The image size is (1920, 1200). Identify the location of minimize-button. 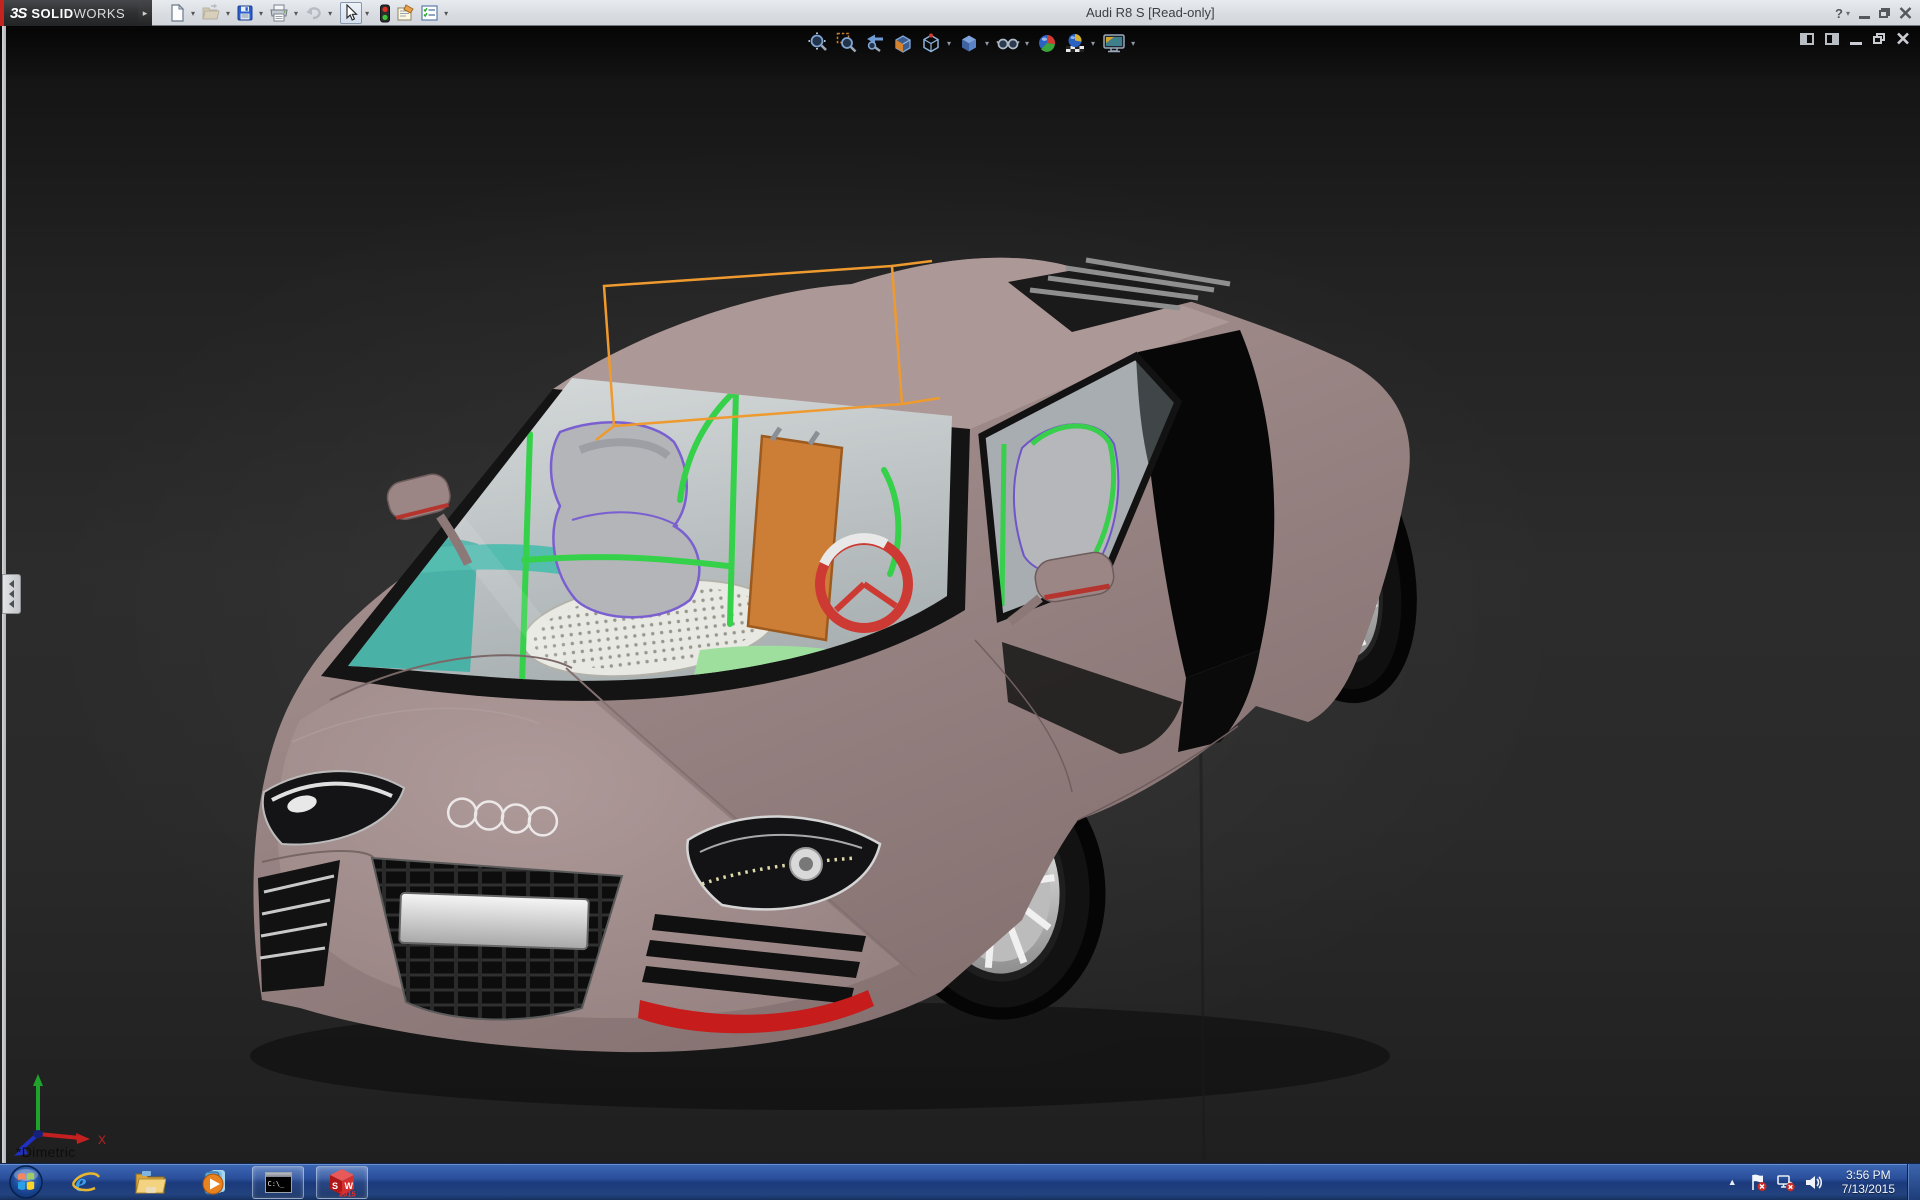
(1864, 13).